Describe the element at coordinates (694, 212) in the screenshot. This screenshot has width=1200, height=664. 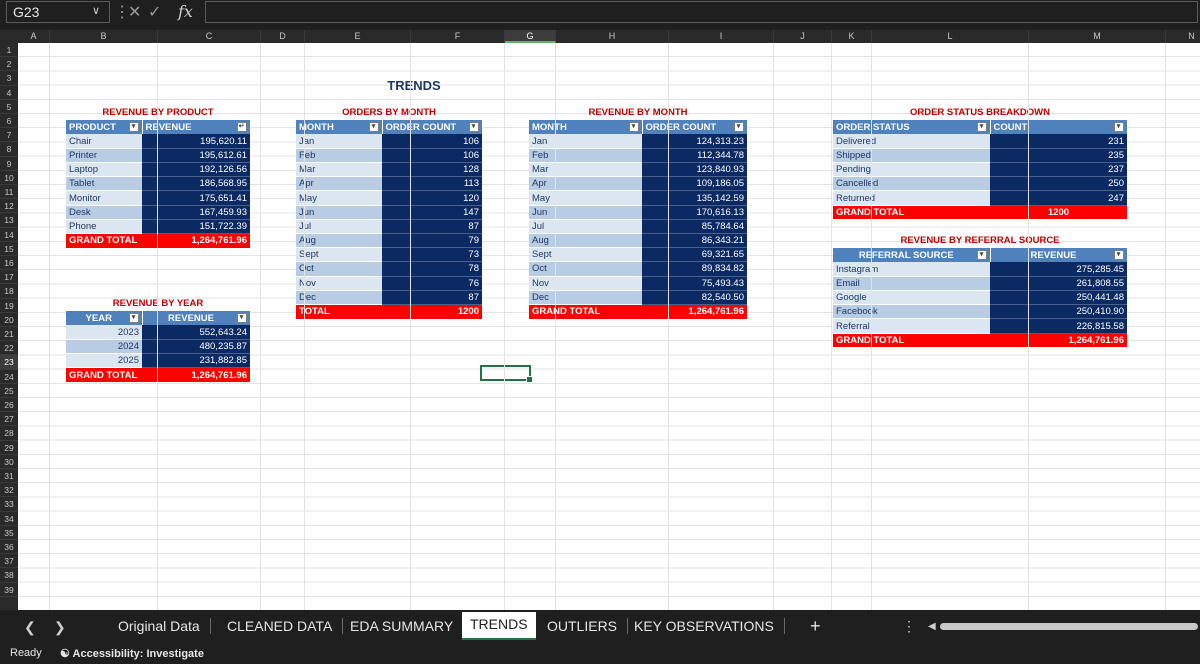
I see `row-value-cell: 170,616.13` at that location.